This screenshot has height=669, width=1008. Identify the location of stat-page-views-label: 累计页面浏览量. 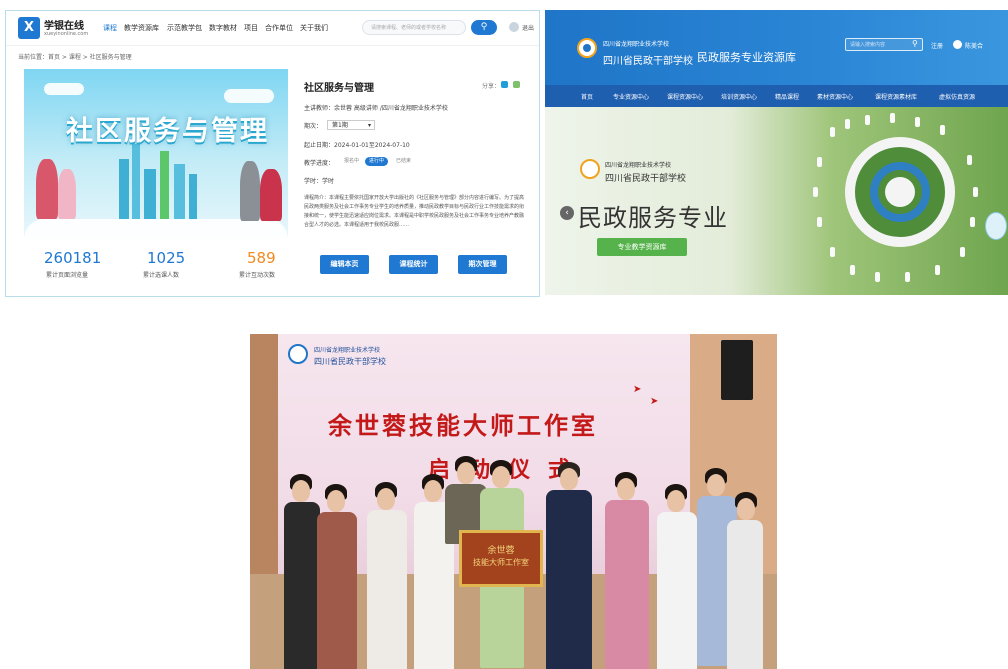
(67, 275).